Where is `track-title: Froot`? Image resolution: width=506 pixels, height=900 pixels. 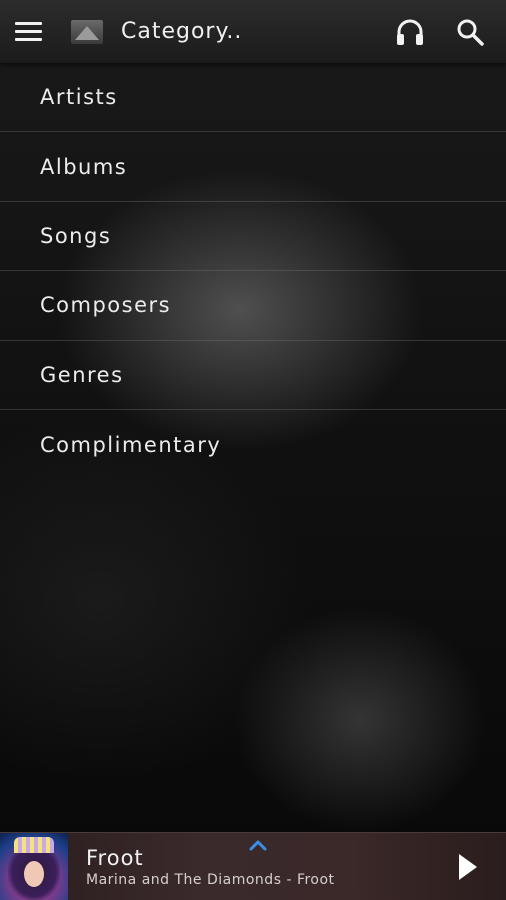 track-title: Froot is located at coordinates (115, 857).